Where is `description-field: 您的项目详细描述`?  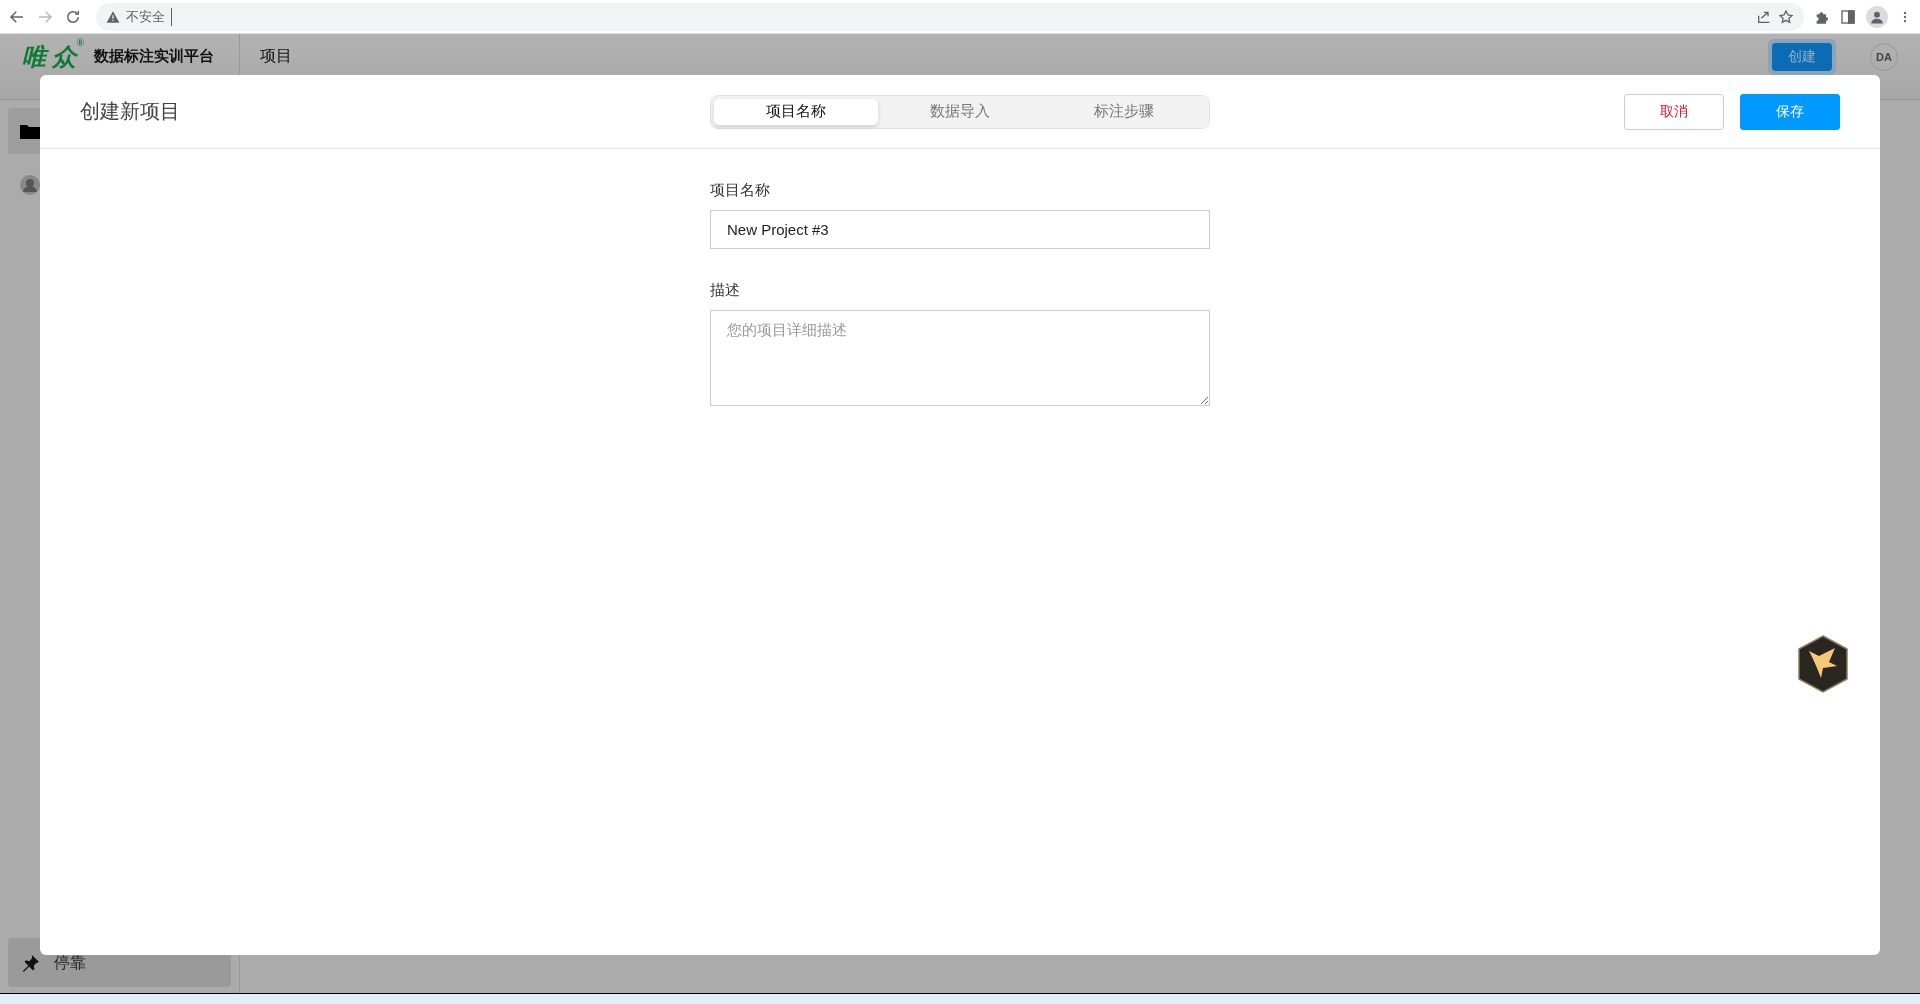 description-field: 您的项目详细描述 is located at coordinates (960, 358).